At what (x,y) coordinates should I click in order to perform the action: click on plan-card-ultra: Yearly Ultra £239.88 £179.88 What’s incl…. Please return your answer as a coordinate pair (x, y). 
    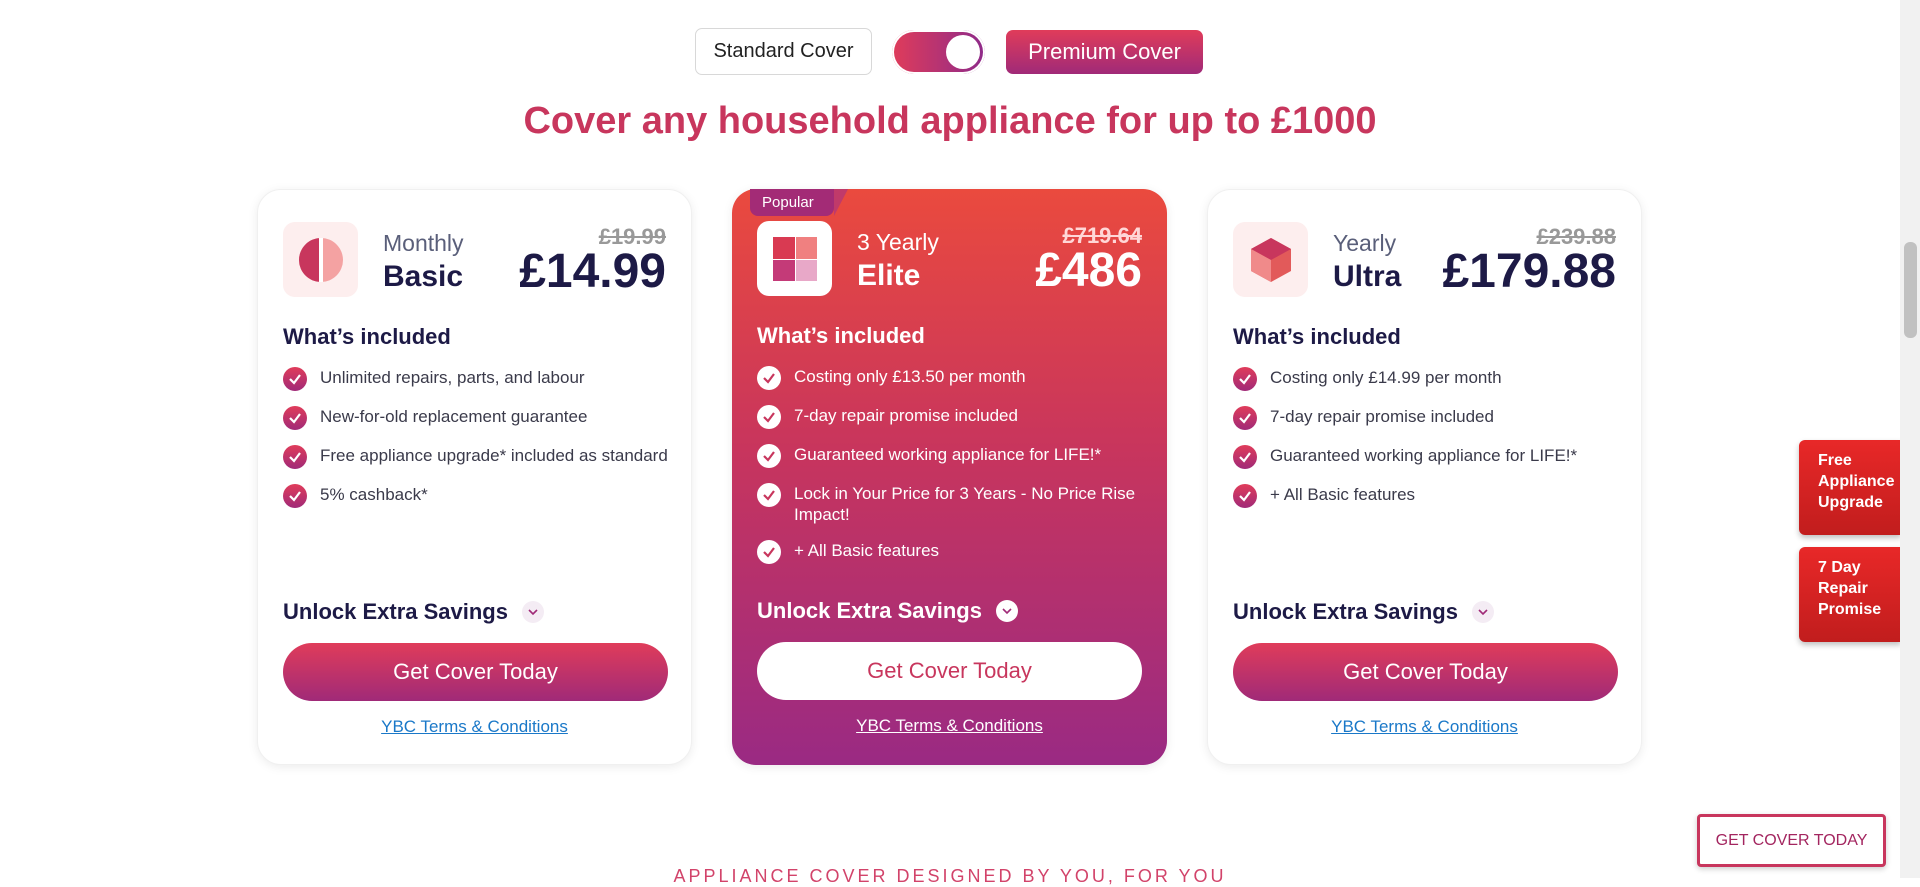
    Looking at the image, I should click on (1424, 477).